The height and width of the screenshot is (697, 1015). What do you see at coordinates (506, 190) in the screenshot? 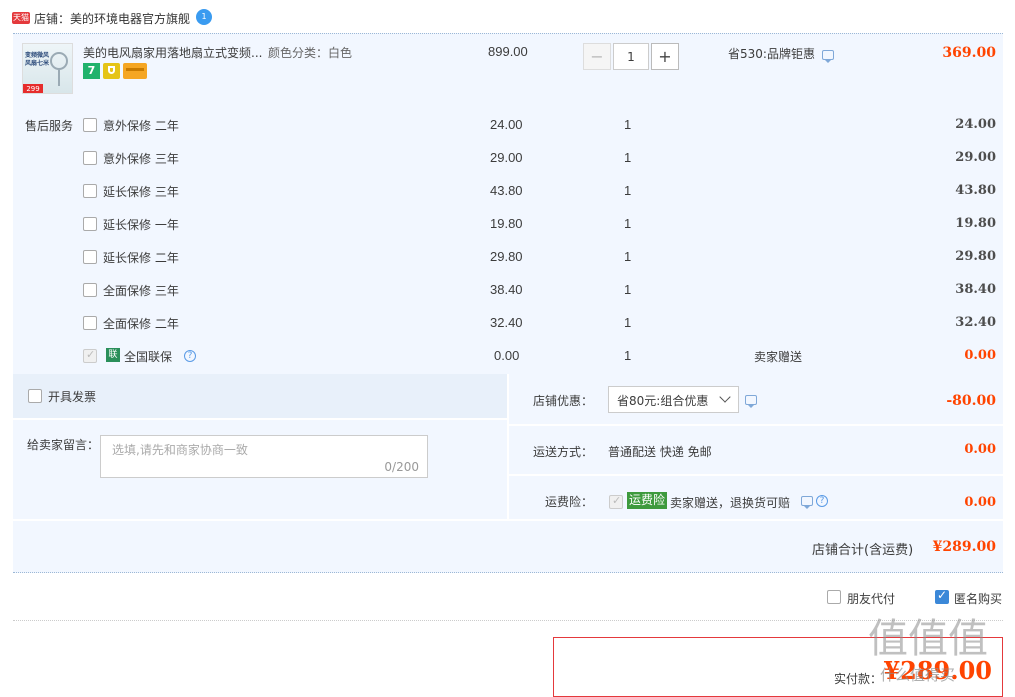
I see `service-price: 43.80` at bounding box center [506, 190].